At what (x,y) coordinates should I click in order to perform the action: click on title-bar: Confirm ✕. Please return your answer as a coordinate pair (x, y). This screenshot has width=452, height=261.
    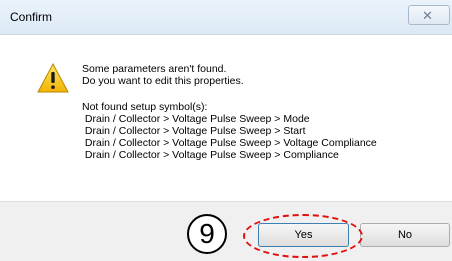
    Looking at the image, I should click on (226, 17).